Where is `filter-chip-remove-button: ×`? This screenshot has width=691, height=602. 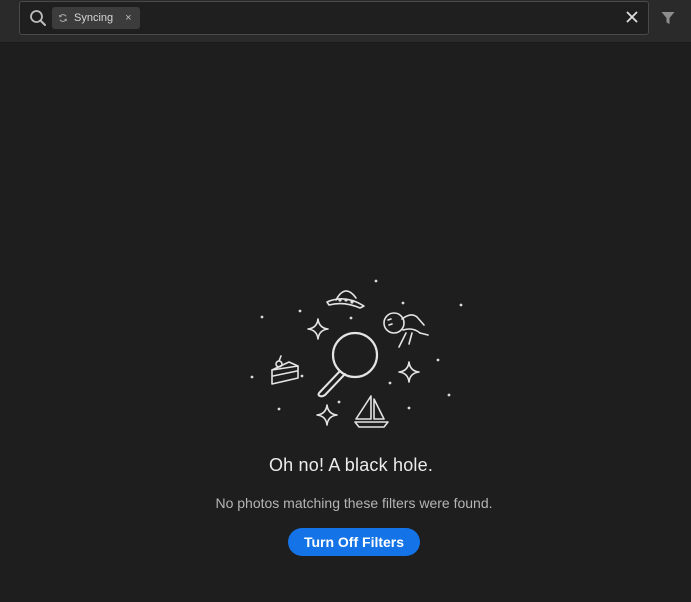
filter-chip-remove-button: × is located at coordinates (128, 18).